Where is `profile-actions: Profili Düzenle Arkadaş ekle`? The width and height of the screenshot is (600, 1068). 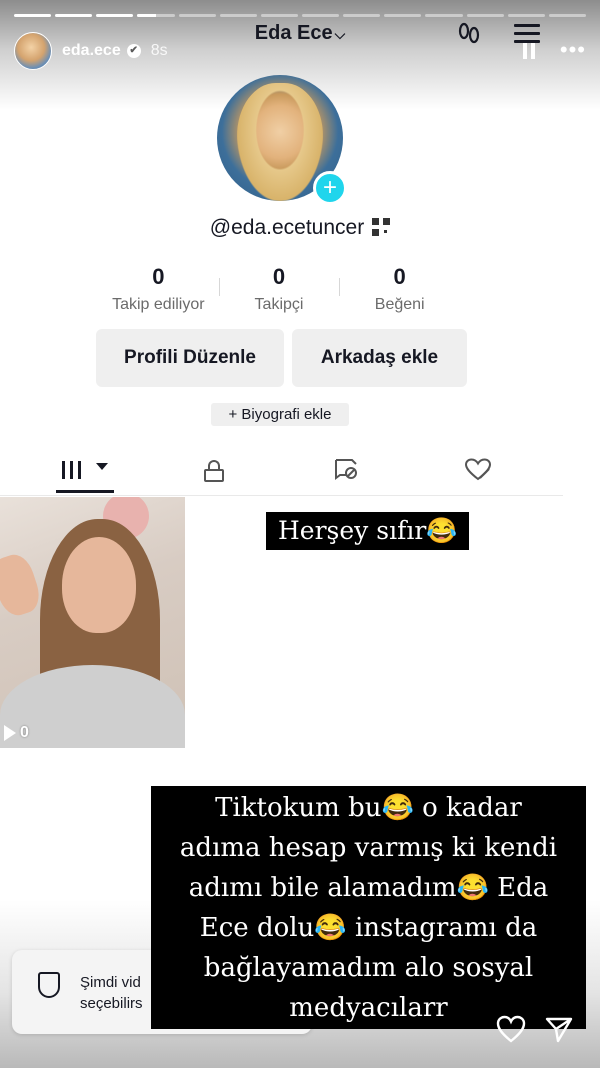 profile-actions: Profili Düzenle Arkadaş ekle is located at coordinates (281, 358).